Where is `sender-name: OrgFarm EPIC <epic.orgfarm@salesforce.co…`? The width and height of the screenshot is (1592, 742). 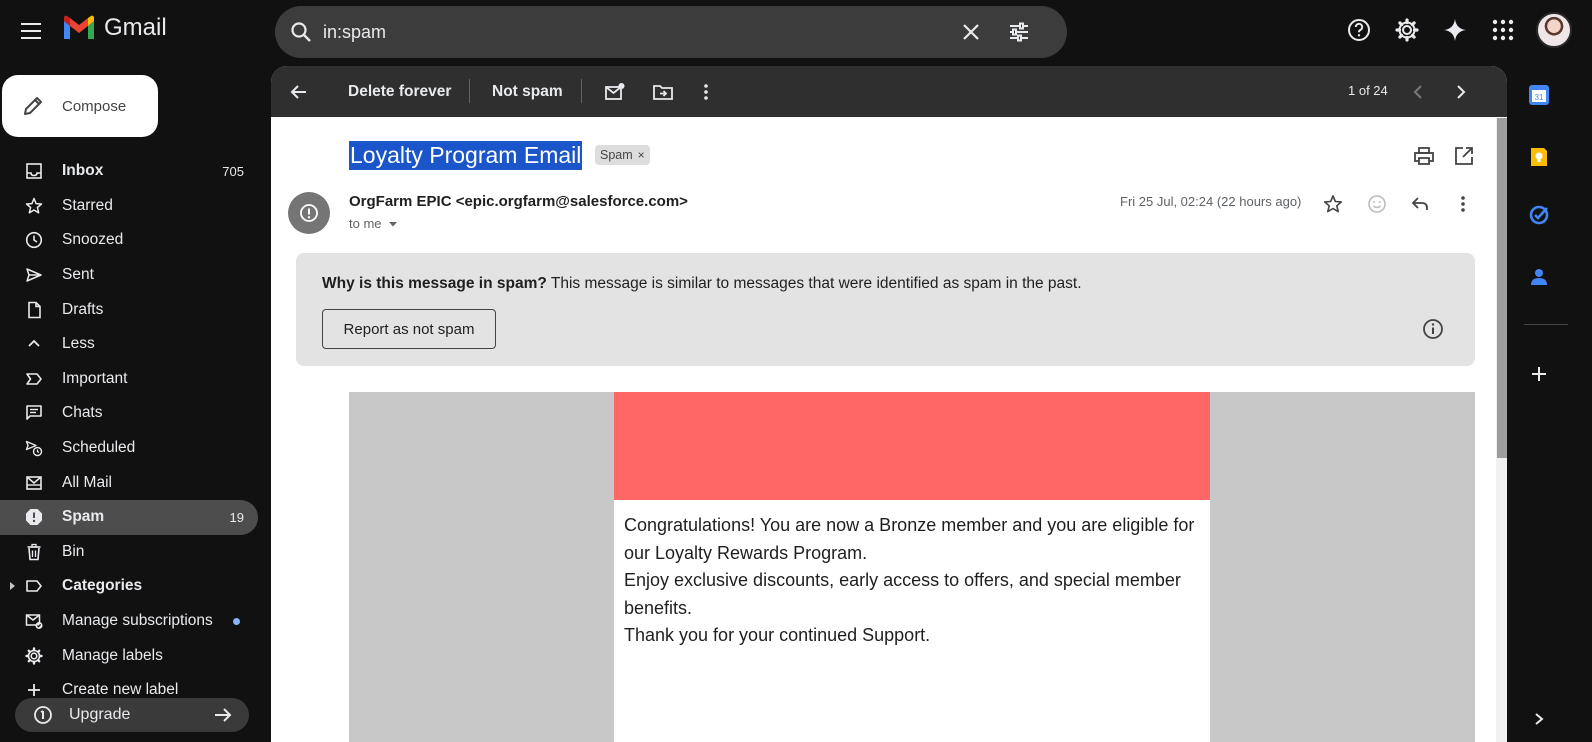
sender-name: OrgFarm EPIC <epic.orgfarm@salesforce.co… is located at coordinates (518, 201).